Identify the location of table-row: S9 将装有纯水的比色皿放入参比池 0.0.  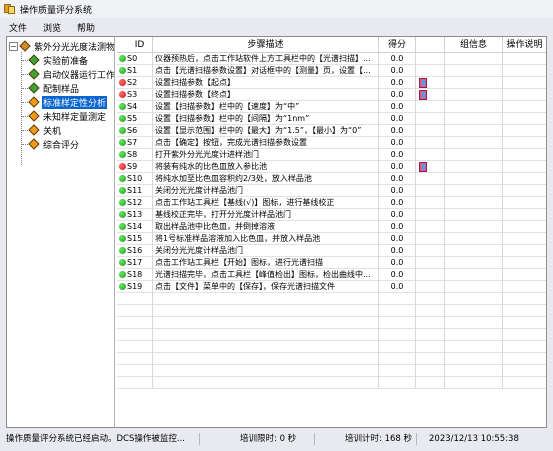
(331, 167).